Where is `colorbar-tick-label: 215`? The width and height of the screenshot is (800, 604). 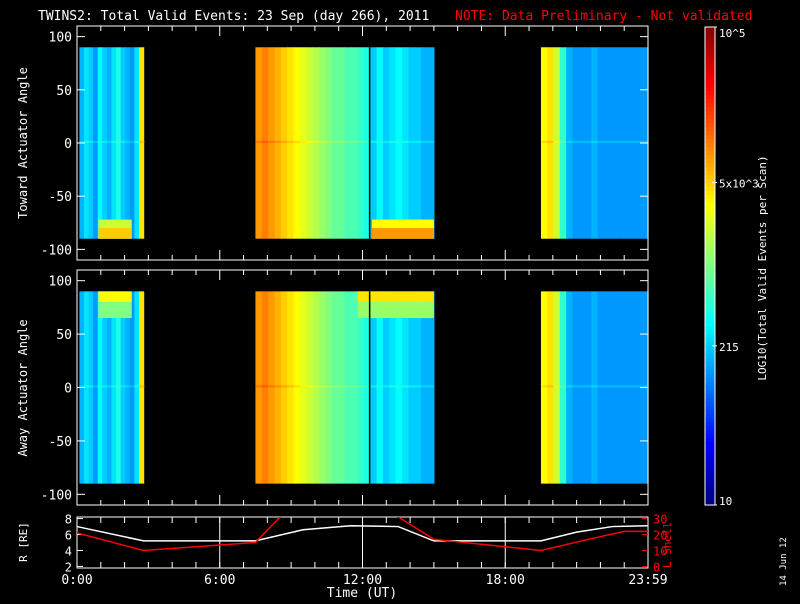
colorbar-tick-label: 215 is located at coordinates (729, 347).